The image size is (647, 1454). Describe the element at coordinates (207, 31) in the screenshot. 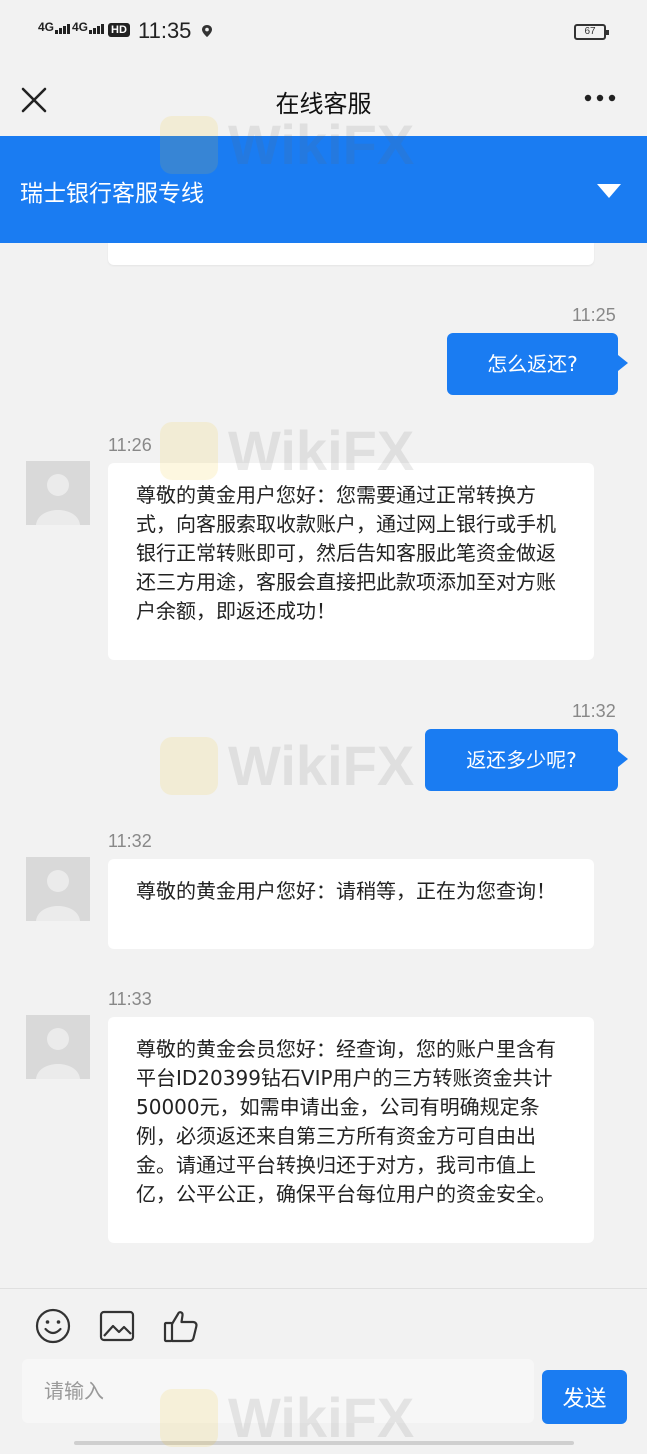

I see `location-icon` at that location.